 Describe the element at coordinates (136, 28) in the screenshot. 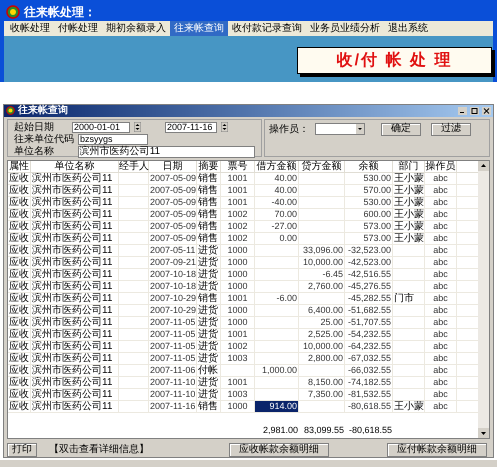

I see `menu-item: 期初余额录入` at that location.